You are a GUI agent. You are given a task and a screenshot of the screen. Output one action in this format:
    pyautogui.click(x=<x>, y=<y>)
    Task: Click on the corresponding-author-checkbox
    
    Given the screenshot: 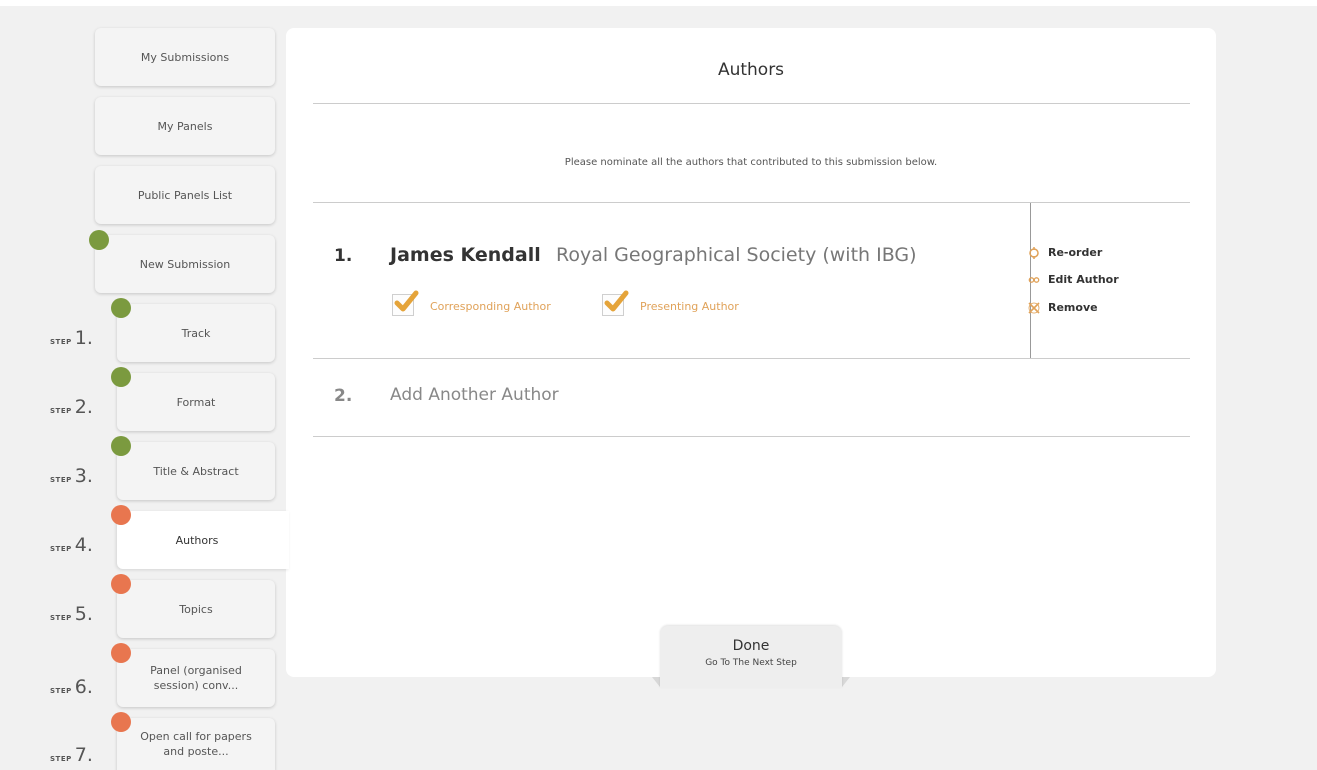 What is the action you would take?
    pyautogui.click(x=405, y=303)
    